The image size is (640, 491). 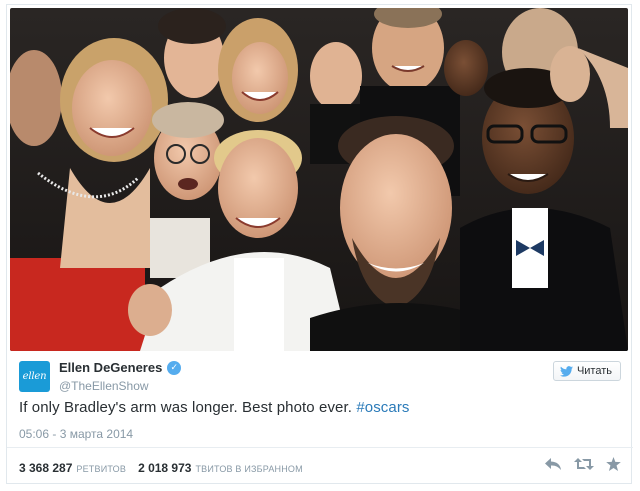 I want to click on retweet-icon, so click(x=584, y=464).